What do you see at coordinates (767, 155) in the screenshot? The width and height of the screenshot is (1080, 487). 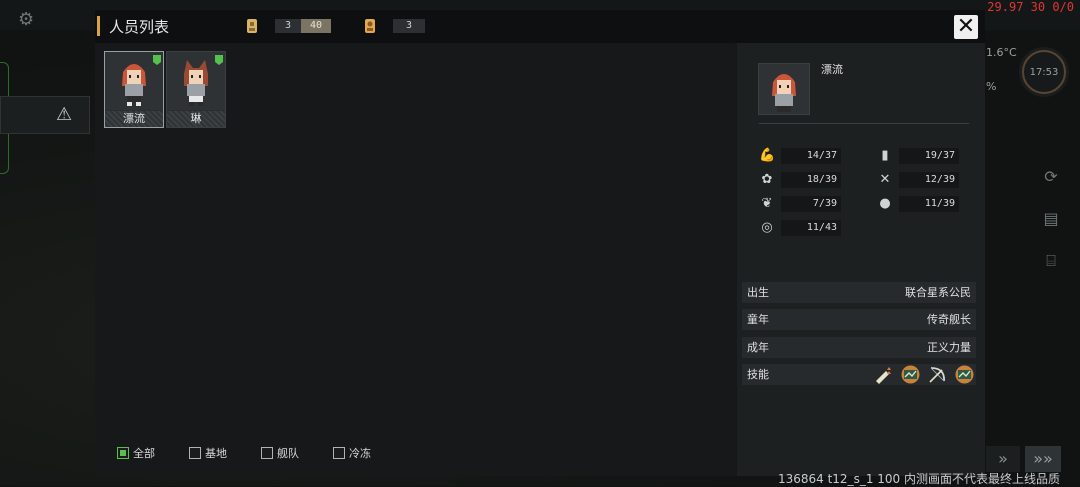 I see `strength-arm-icon: 💪` at bounding box center [767, 155].